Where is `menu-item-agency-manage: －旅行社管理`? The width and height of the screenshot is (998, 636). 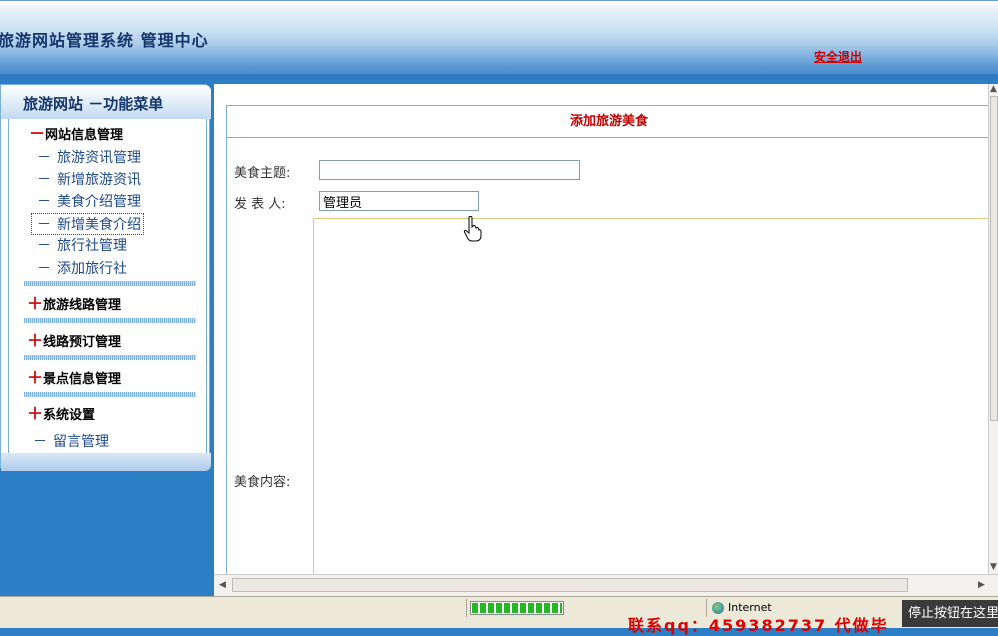
menu-item-agency-manage: －旅行社管理 is located at coordinates (82, 245).